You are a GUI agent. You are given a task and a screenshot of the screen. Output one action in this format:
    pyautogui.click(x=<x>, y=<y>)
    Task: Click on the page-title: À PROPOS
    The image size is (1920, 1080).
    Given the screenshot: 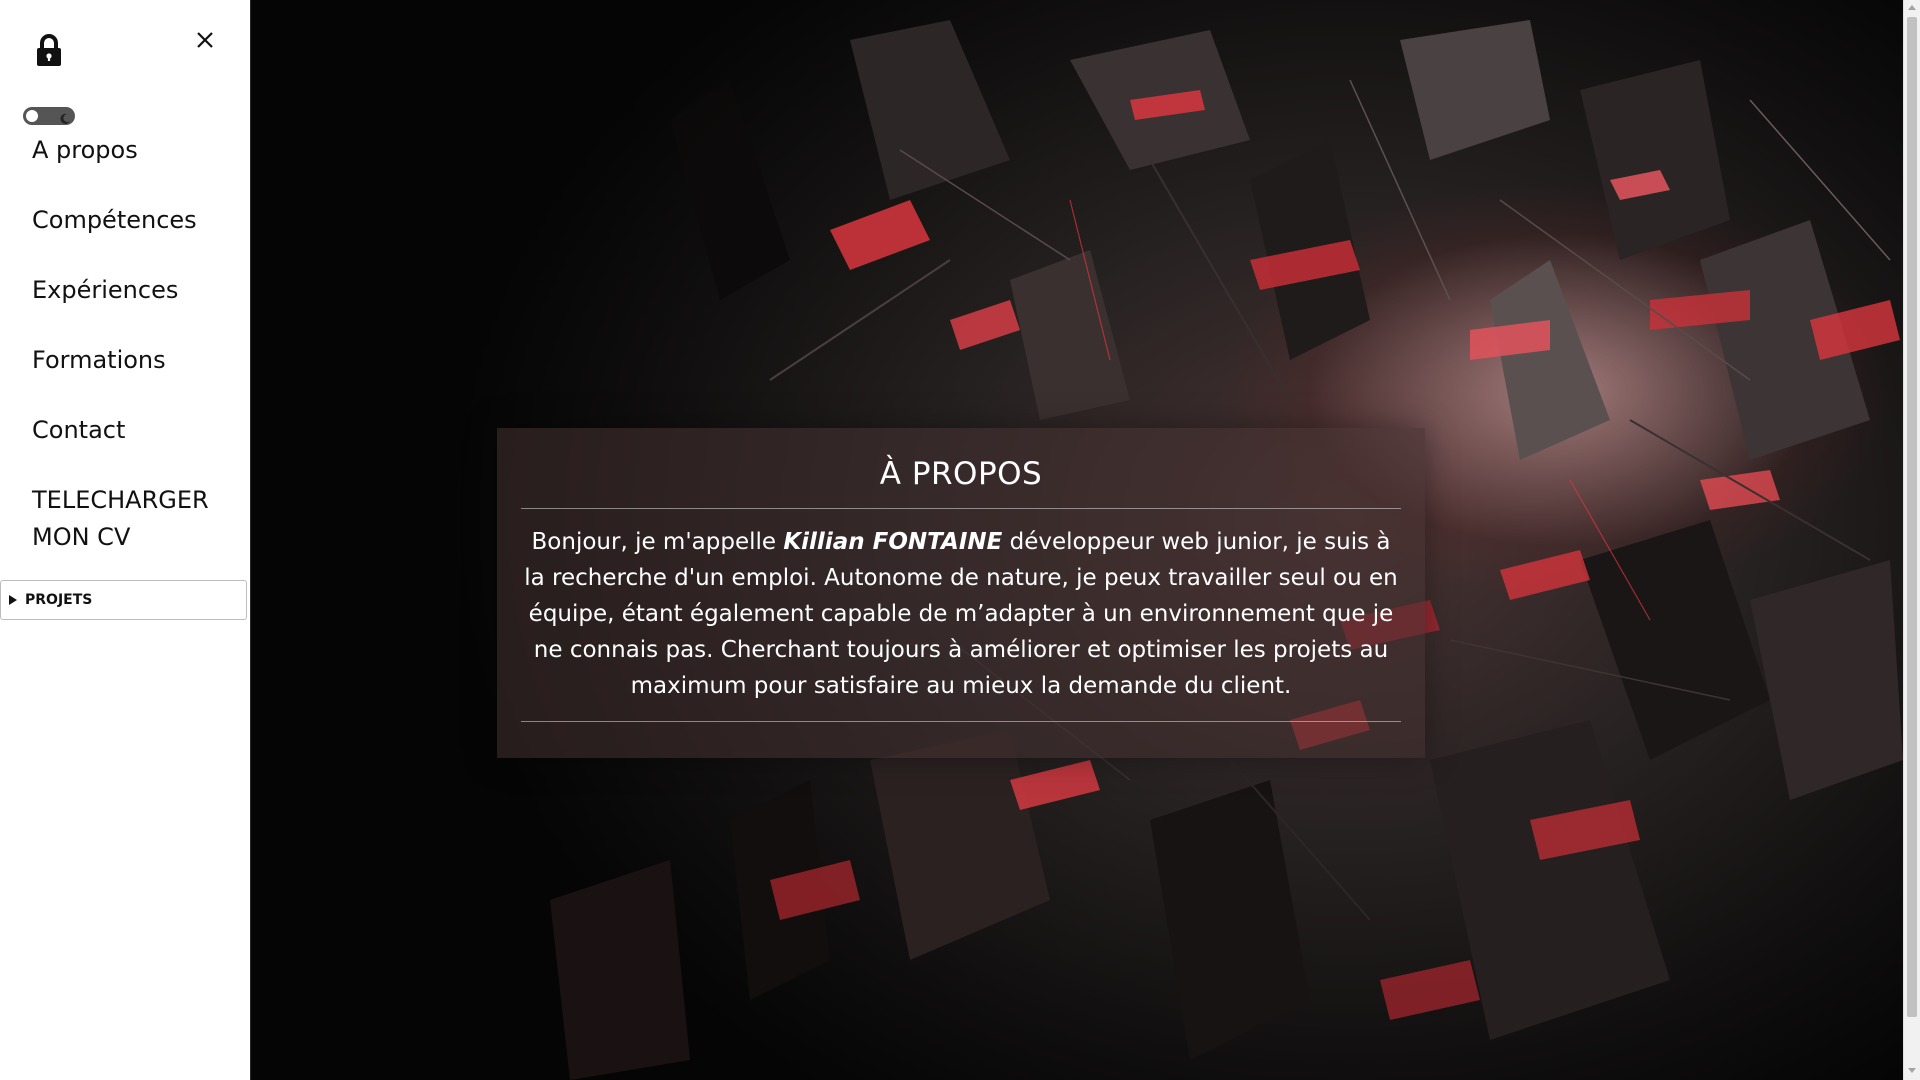 What is the action you would take?
    pyautogui.click(x=961, y=474)
    